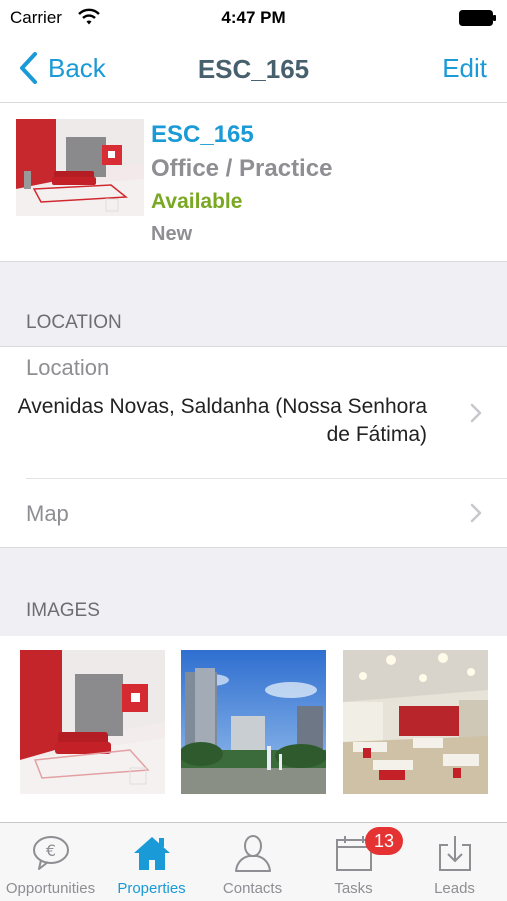  I want to click on map-label: Map, so click(47, 513).